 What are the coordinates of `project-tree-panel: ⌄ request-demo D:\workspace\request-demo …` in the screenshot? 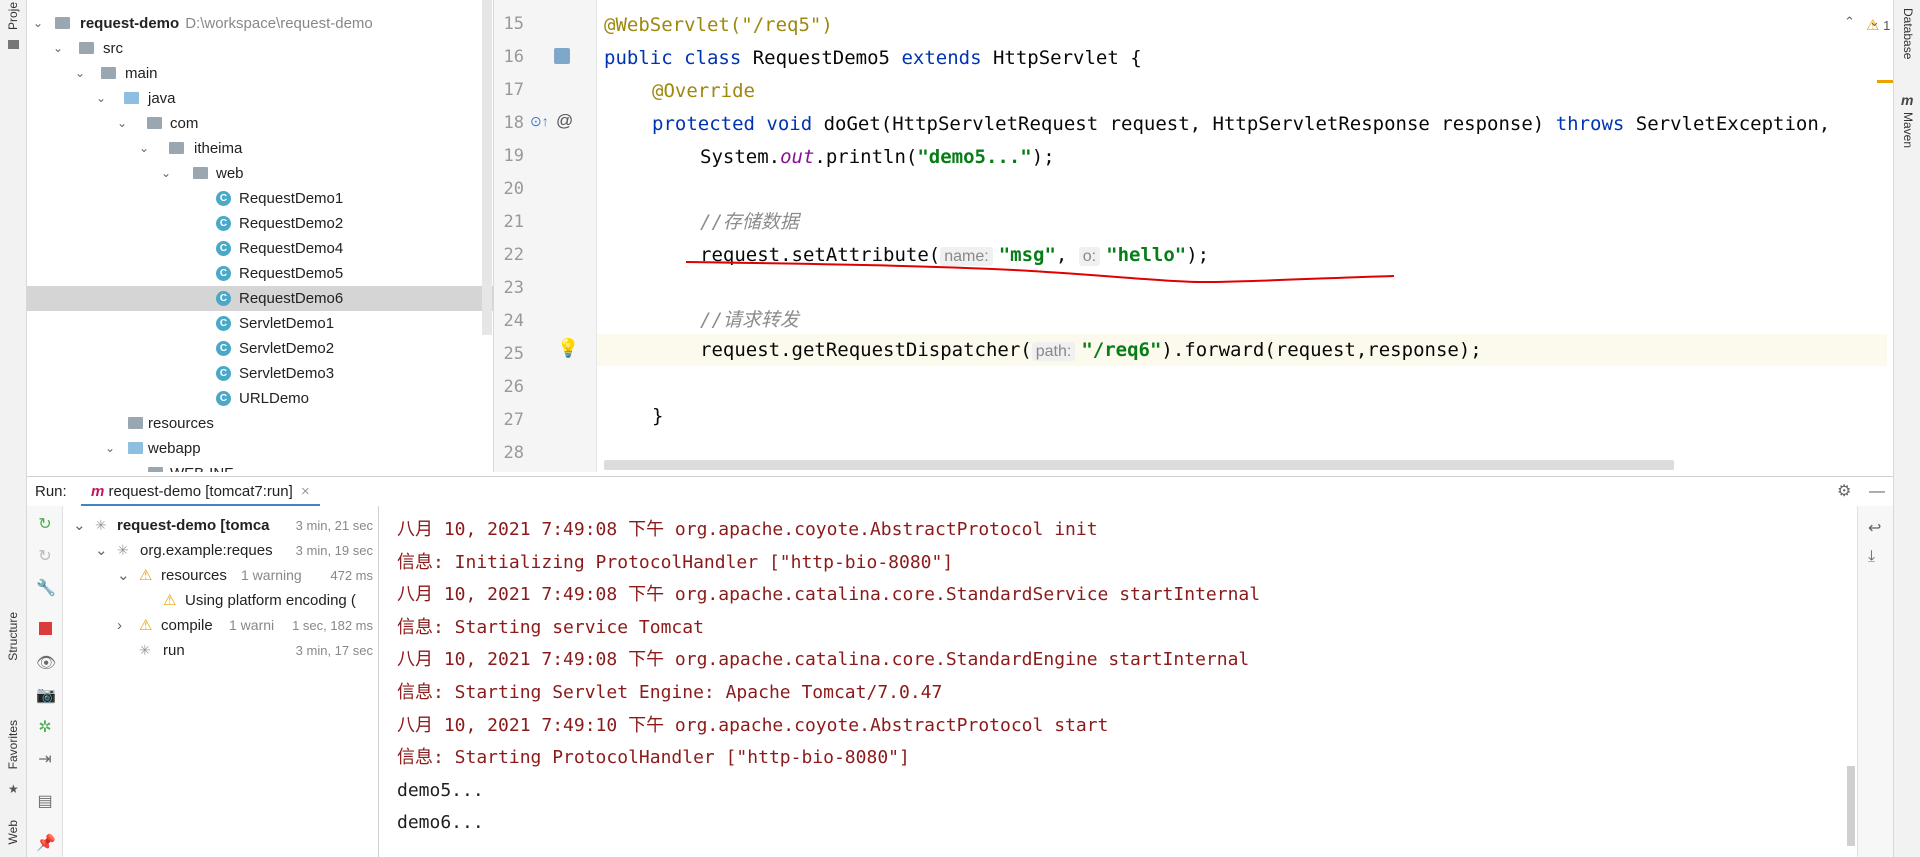 It's located at (260, 236).